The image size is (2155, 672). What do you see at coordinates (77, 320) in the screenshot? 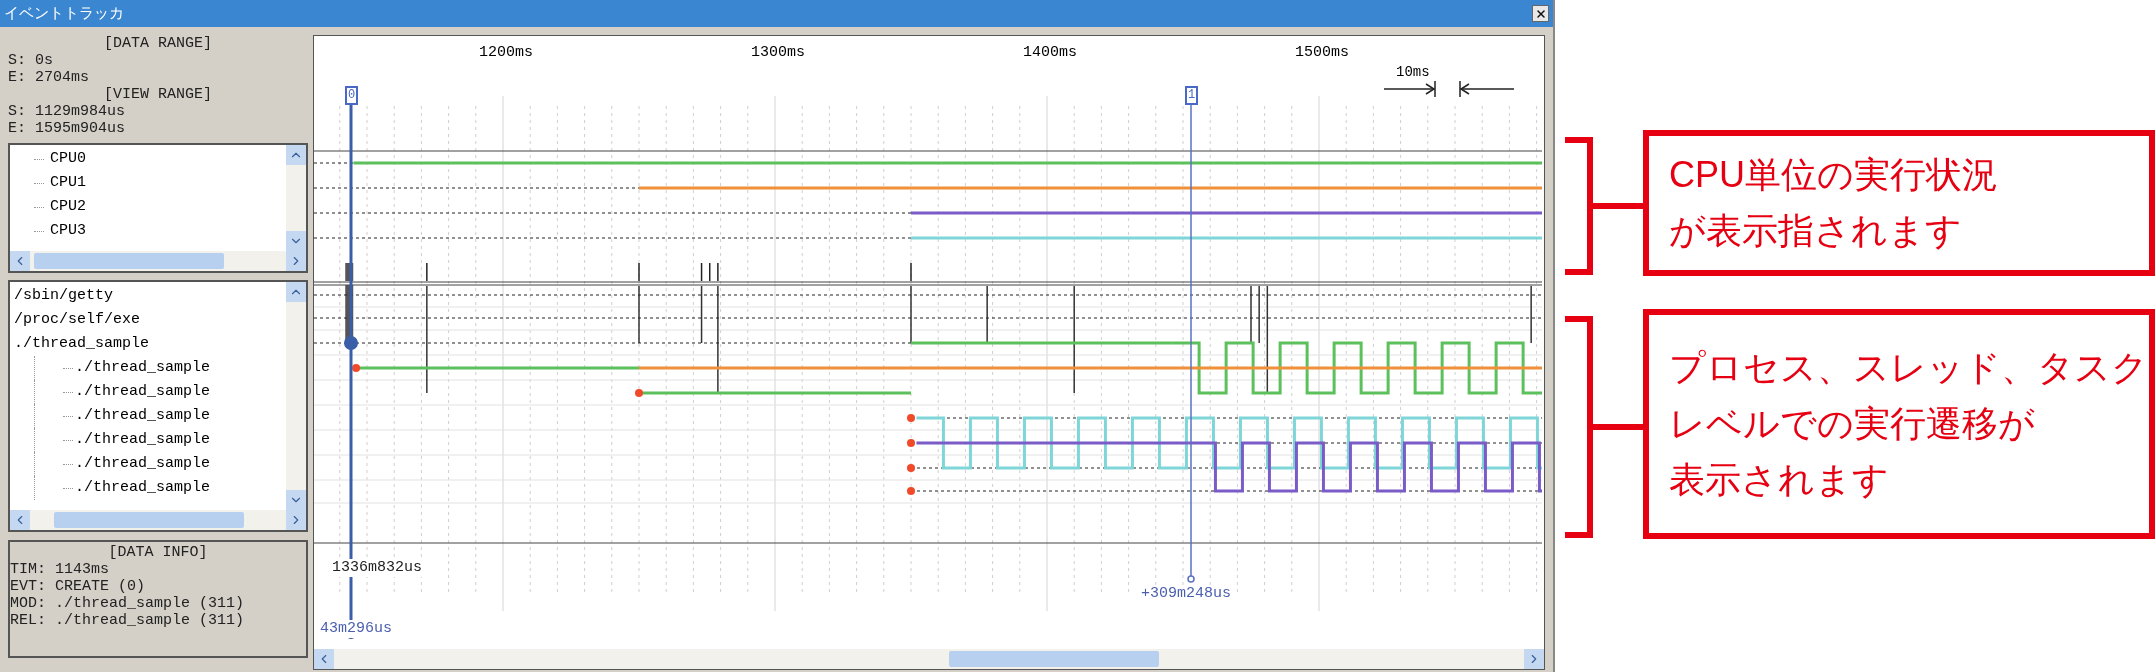
I see `process-list-item: /proc/self/exe` at bounding box center [77, 320].